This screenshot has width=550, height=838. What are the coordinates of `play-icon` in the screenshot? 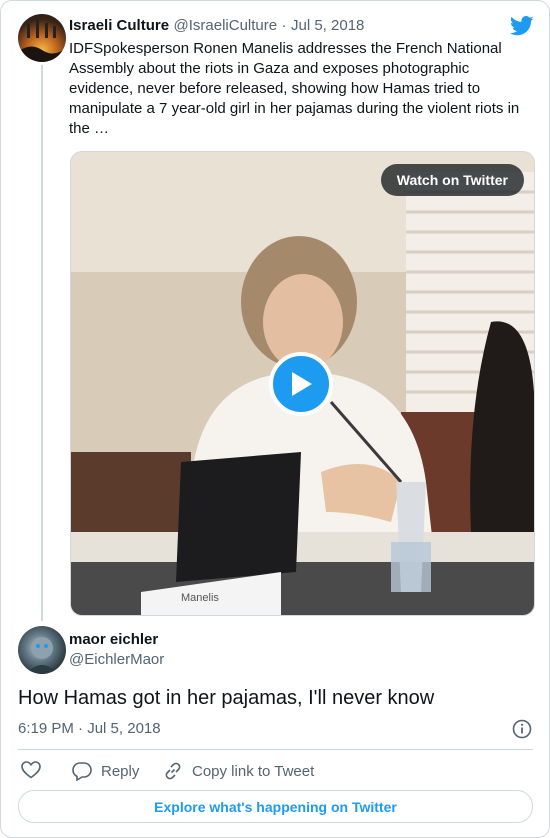 It's located at (302, 384).